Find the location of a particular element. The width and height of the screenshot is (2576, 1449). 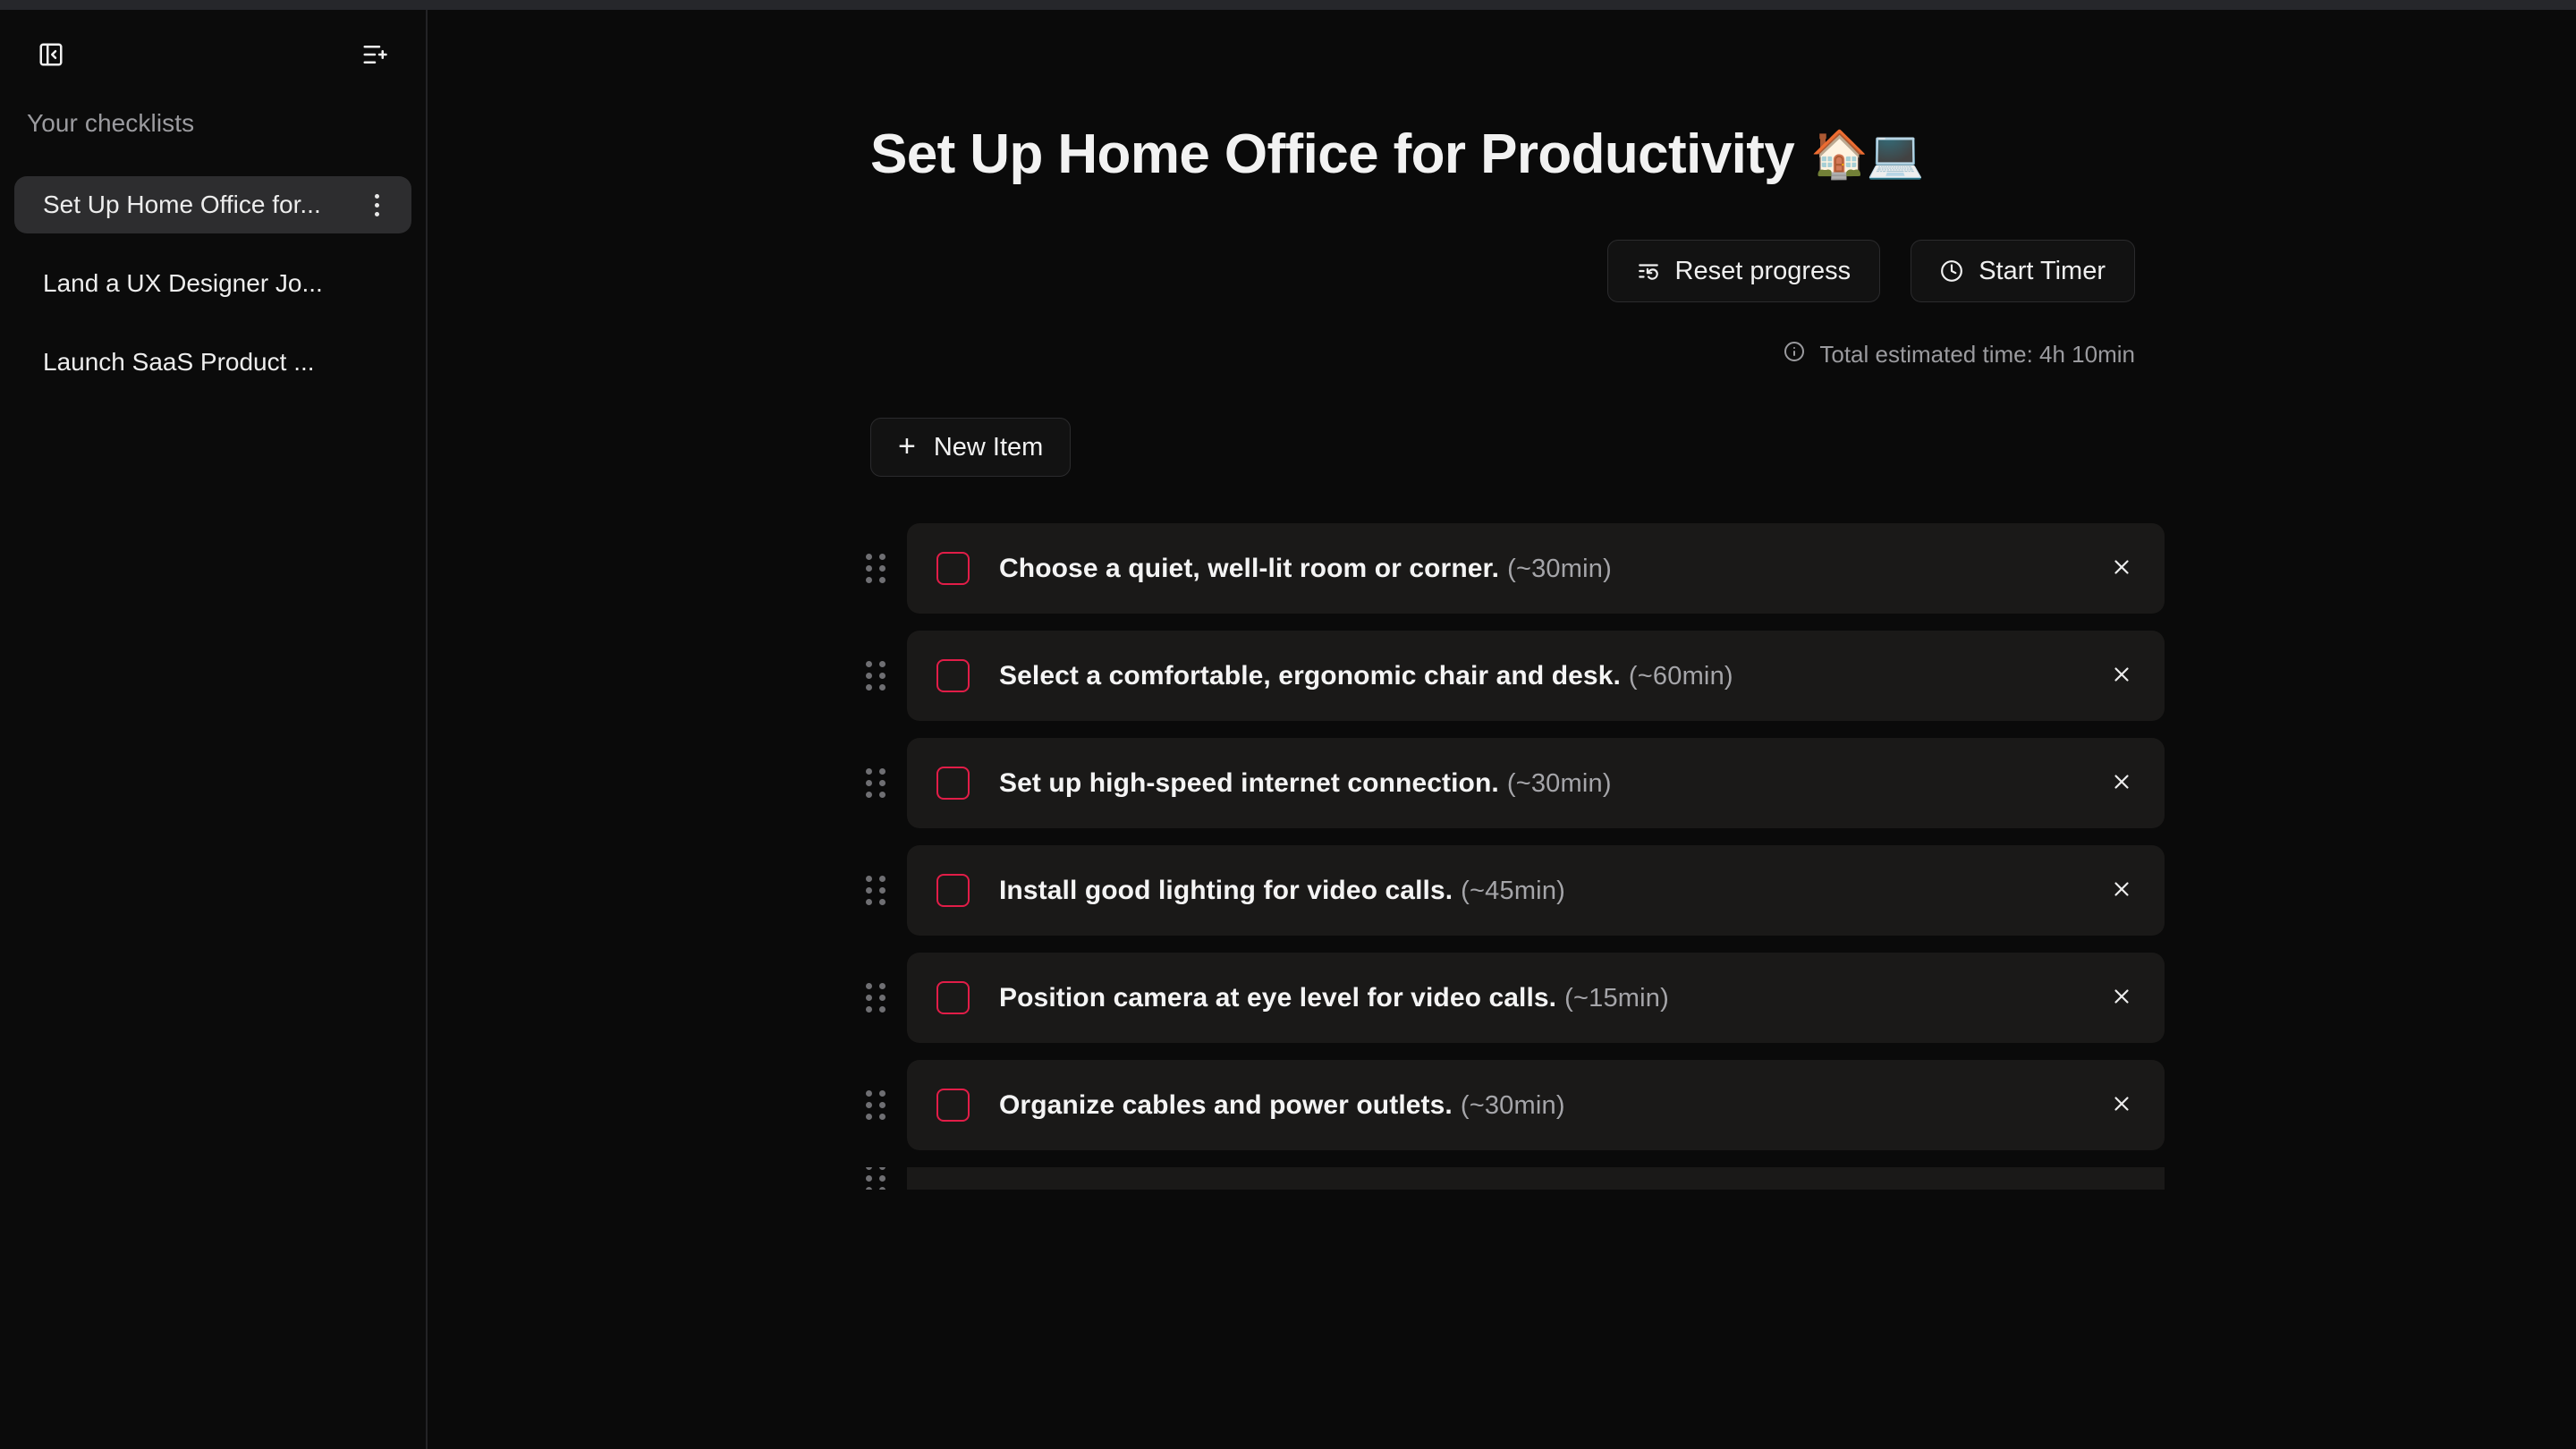

list-plus-icon is located at coordinates (374, 56).